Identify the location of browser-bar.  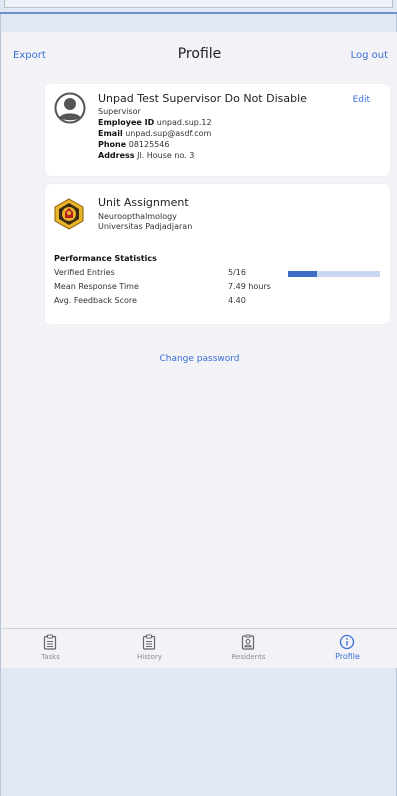
(198, 4).